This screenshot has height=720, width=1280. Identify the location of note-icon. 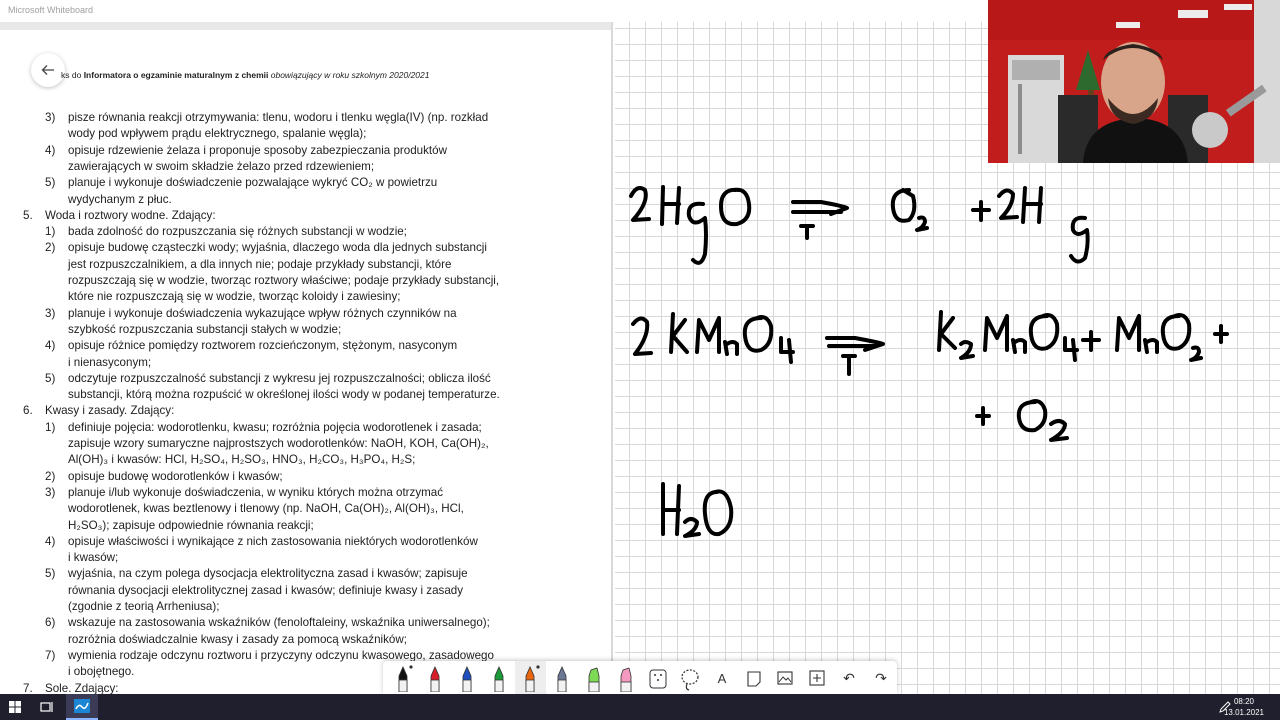
(754, 678).